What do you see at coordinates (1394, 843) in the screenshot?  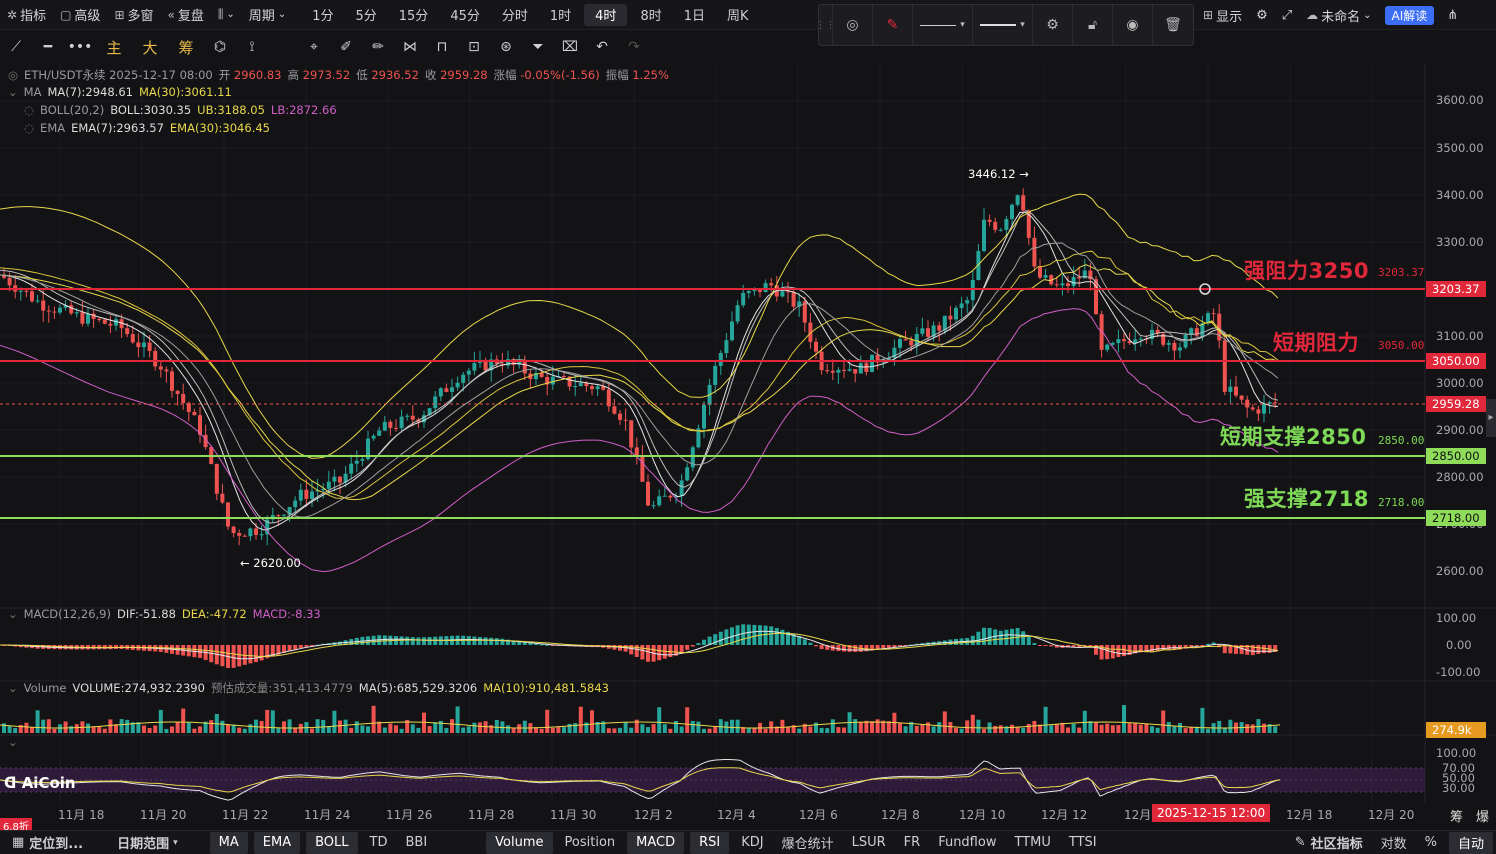 I see `log-scale-toggle: 对数` at bounding box center [1394, 843].